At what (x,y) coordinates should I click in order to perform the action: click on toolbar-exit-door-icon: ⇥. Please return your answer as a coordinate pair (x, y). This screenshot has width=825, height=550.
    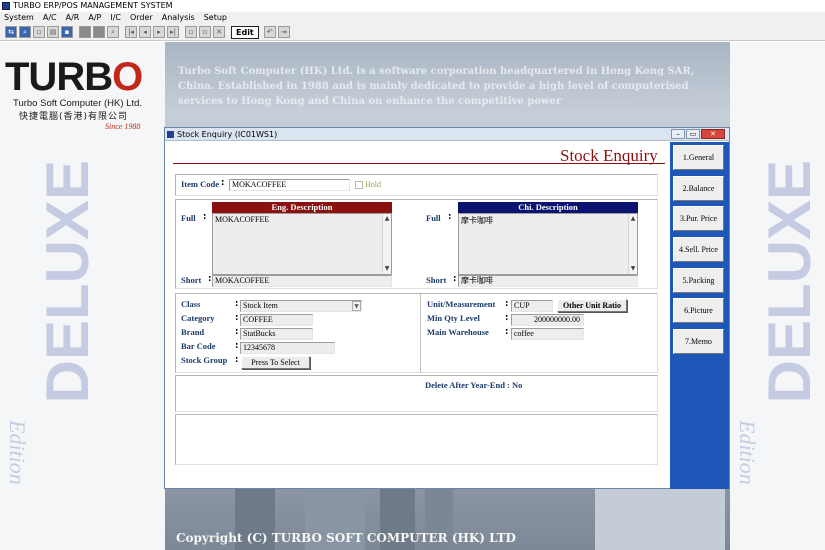
    Looking at the image, I should click on (283, 32).